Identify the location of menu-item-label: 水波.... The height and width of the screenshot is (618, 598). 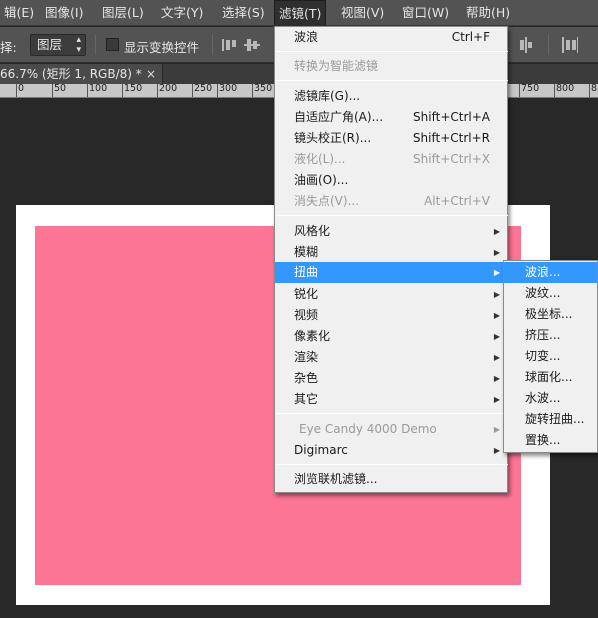
(543, 398).